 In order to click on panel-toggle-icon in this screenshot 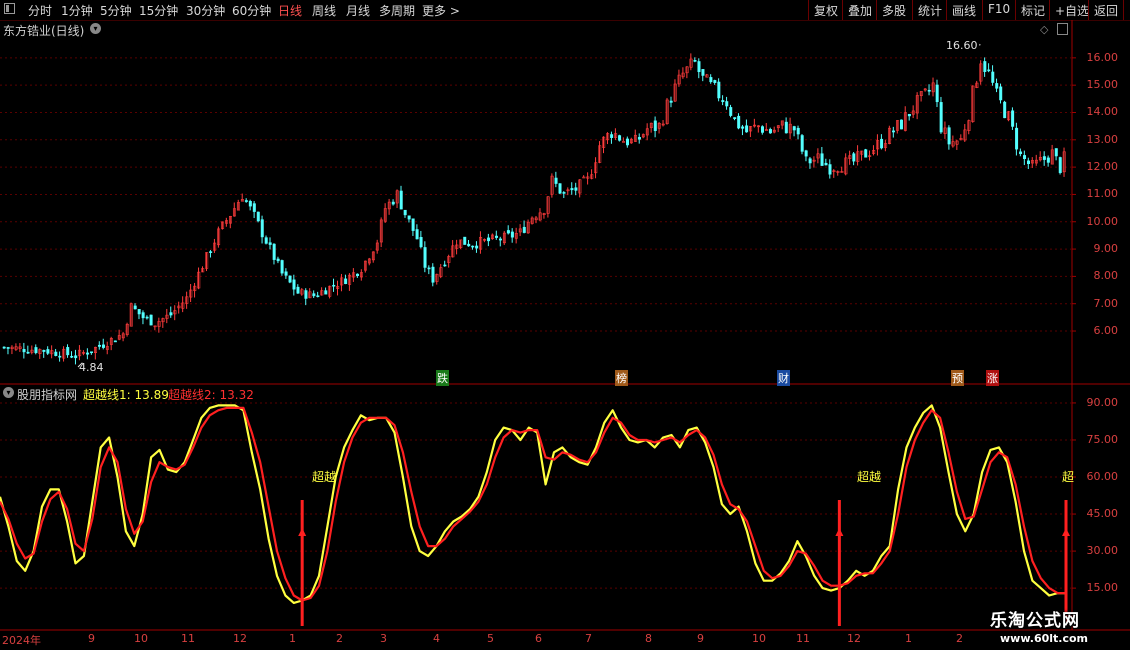, I will do `click(1062, 29)`.